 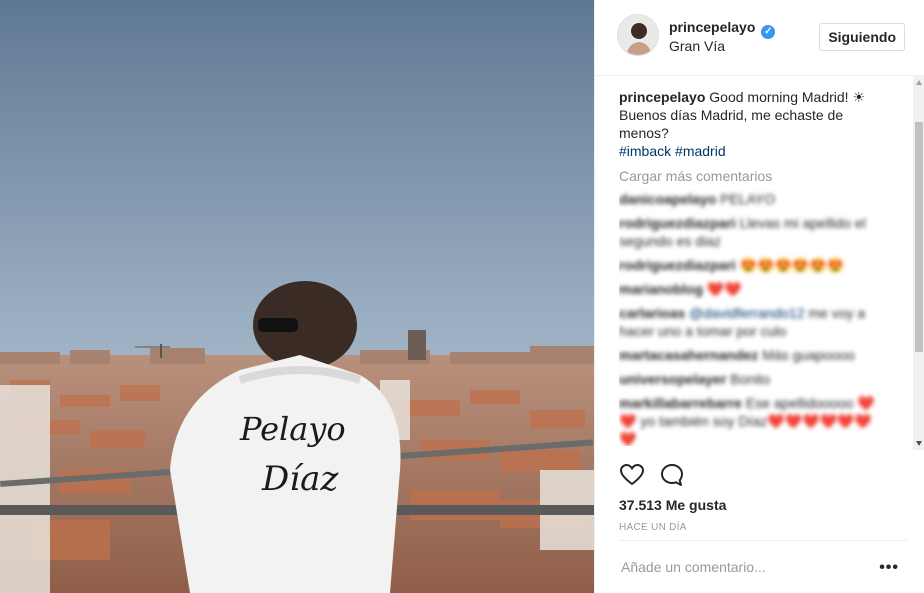 What do you see at coordinates (632, 475) in the screenshot?
I see `heart-icon` at bounding box center [632, 475].